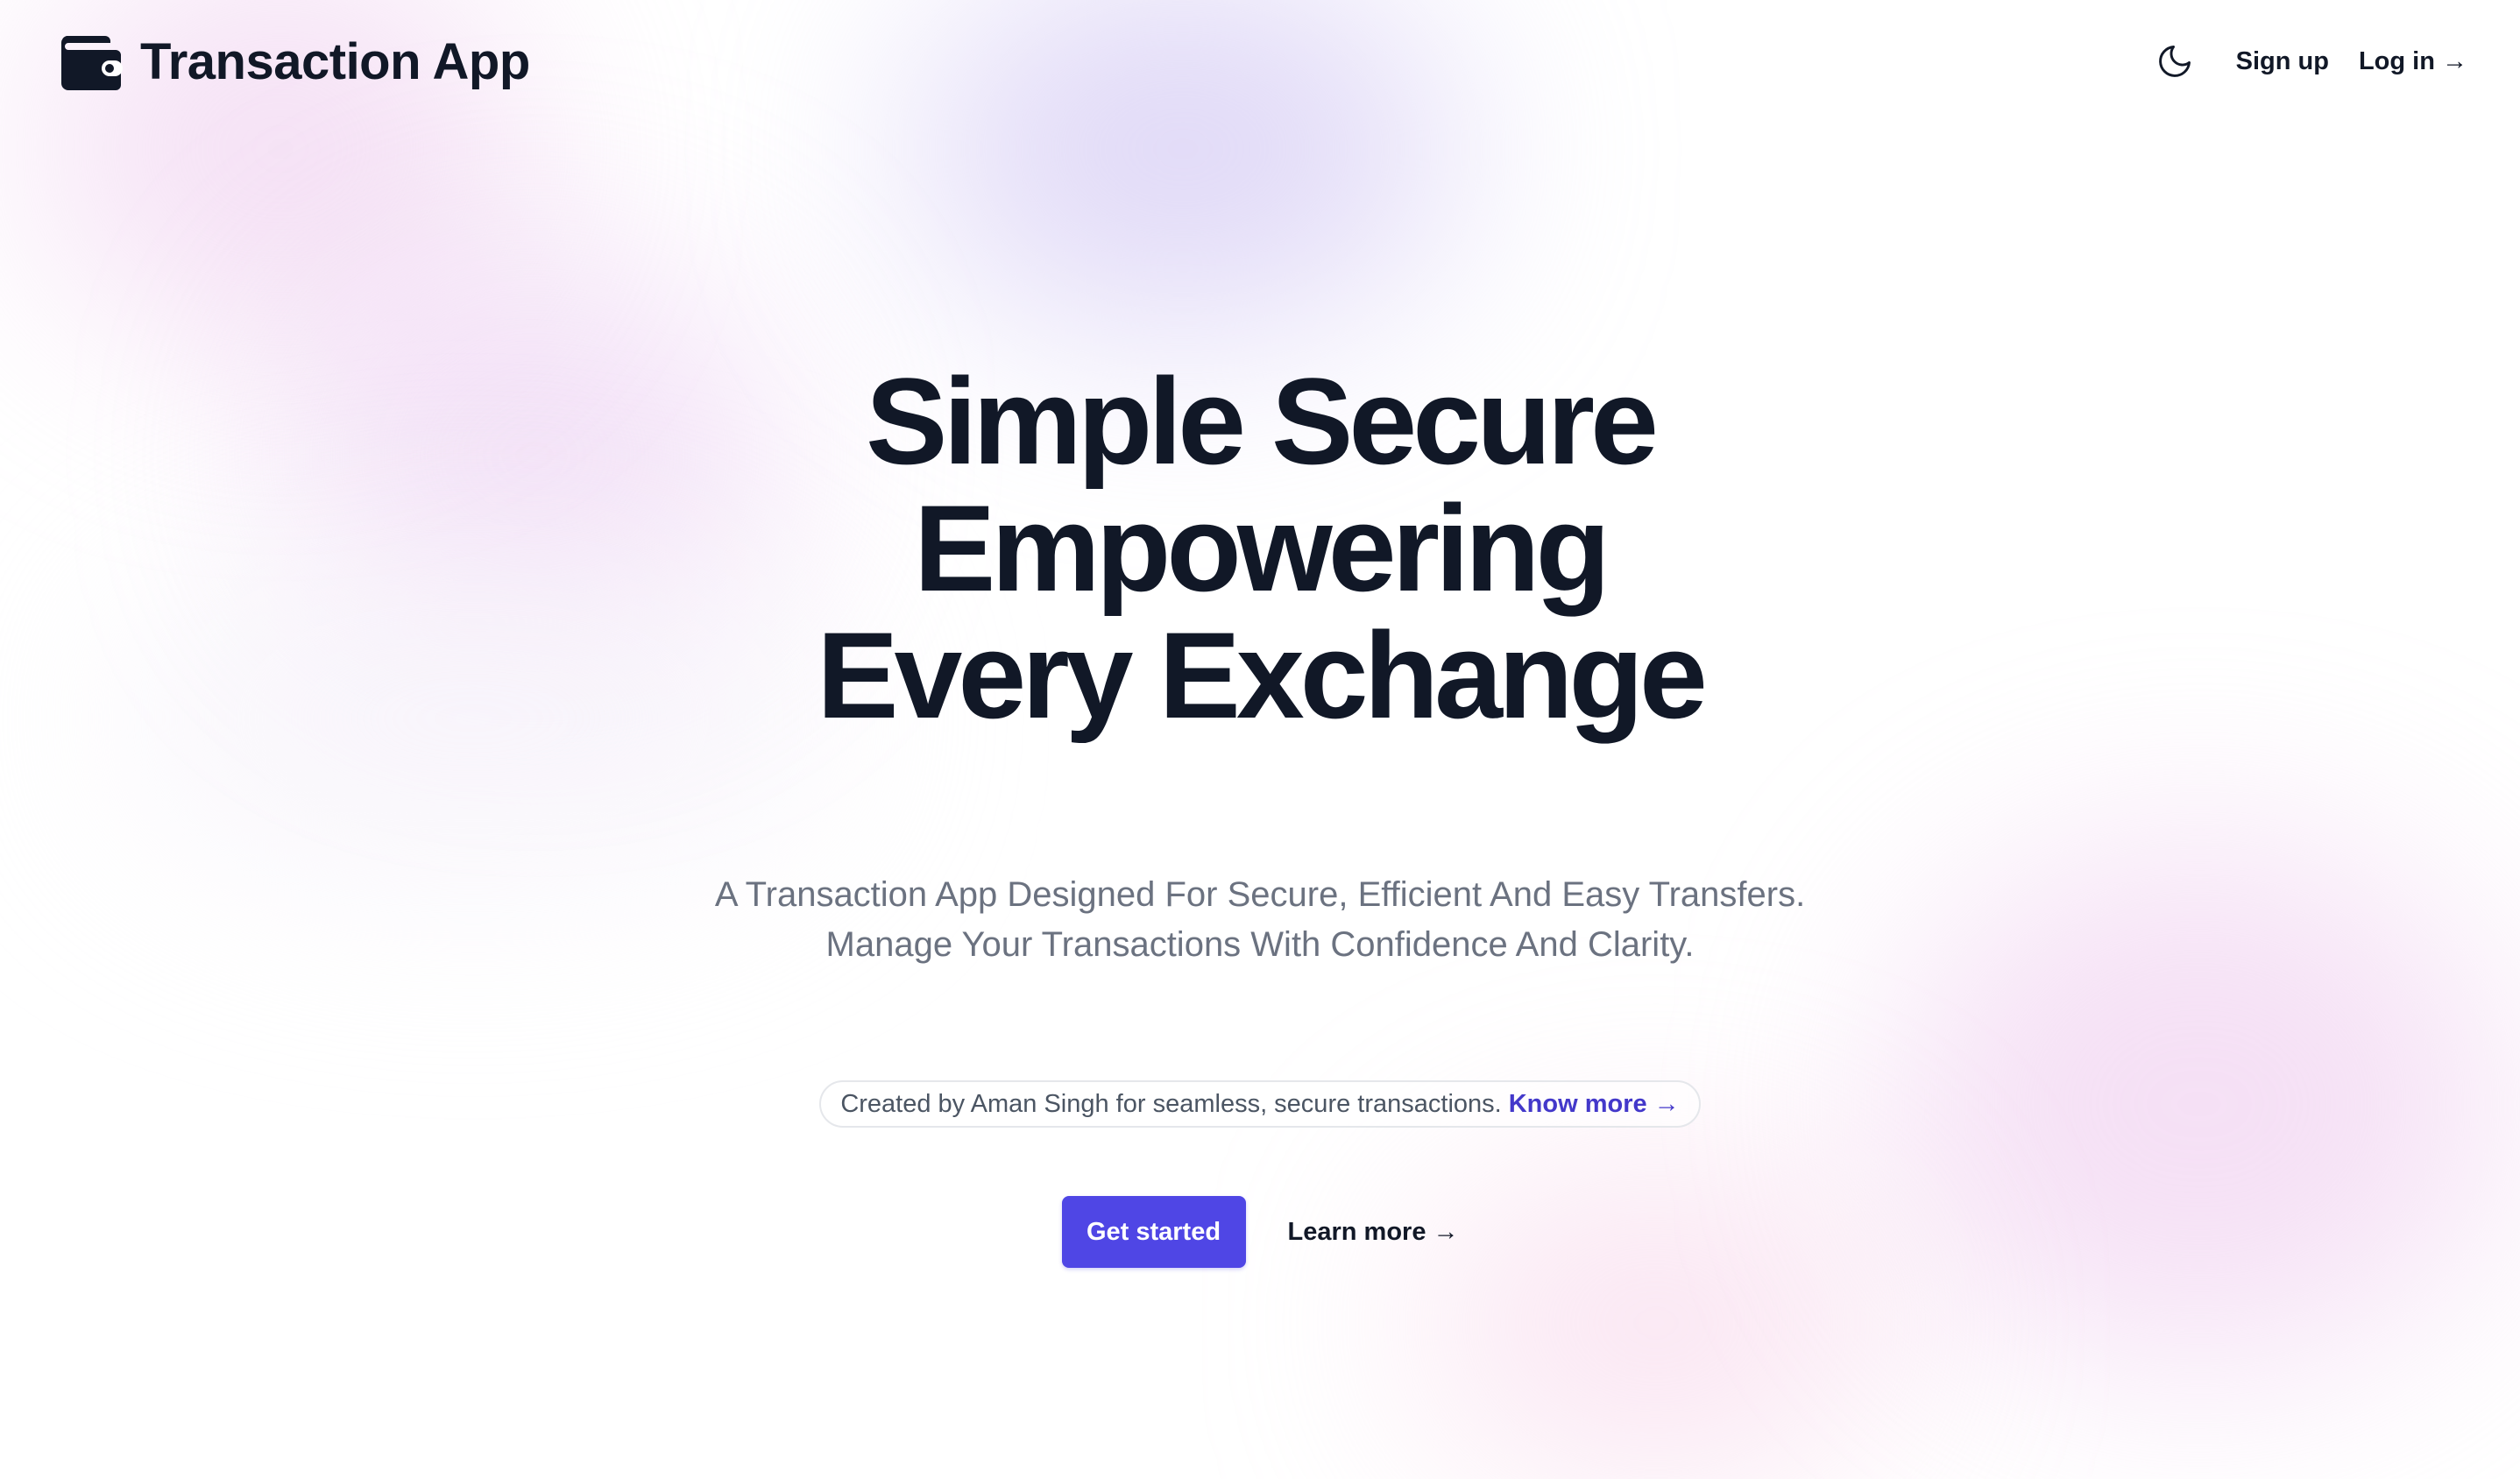 The height and width of the screenshot is (1479, 2520). What do you see at coordinates (1260, 62) in the screenshot?
I see `top-navbar: Transaction App Sign up Log in →` at bounding box center [1260, 62].